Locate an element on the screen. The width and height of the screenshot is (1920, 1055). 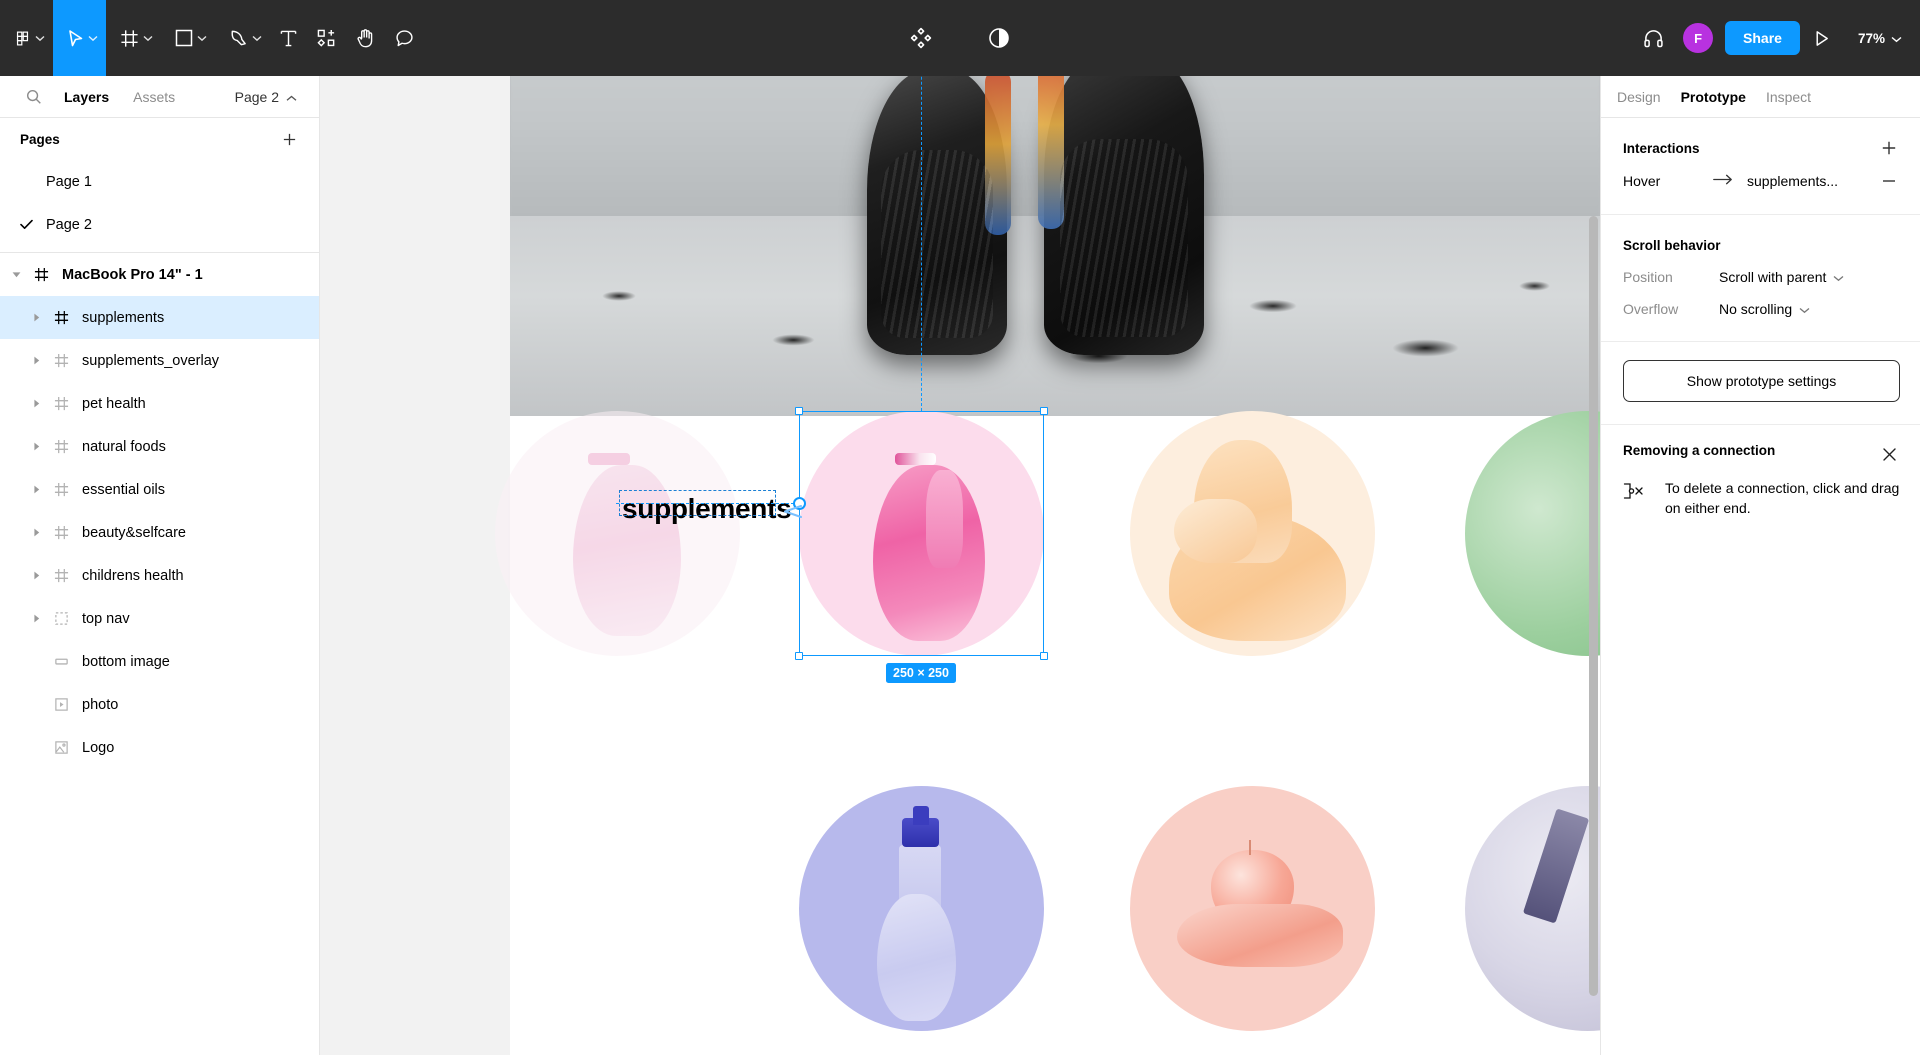
resize-handle-bottom-right is located at coordinates (1044, 656).